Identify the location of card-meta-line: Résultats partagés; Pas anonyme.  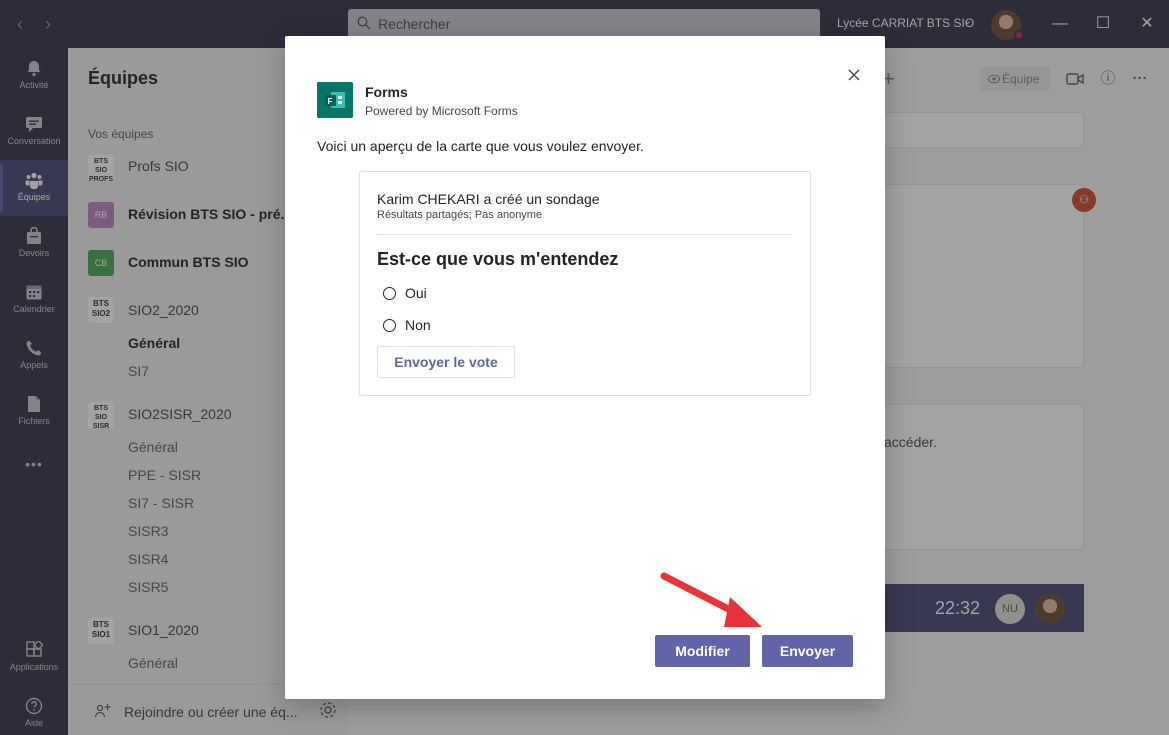
(460, 215).